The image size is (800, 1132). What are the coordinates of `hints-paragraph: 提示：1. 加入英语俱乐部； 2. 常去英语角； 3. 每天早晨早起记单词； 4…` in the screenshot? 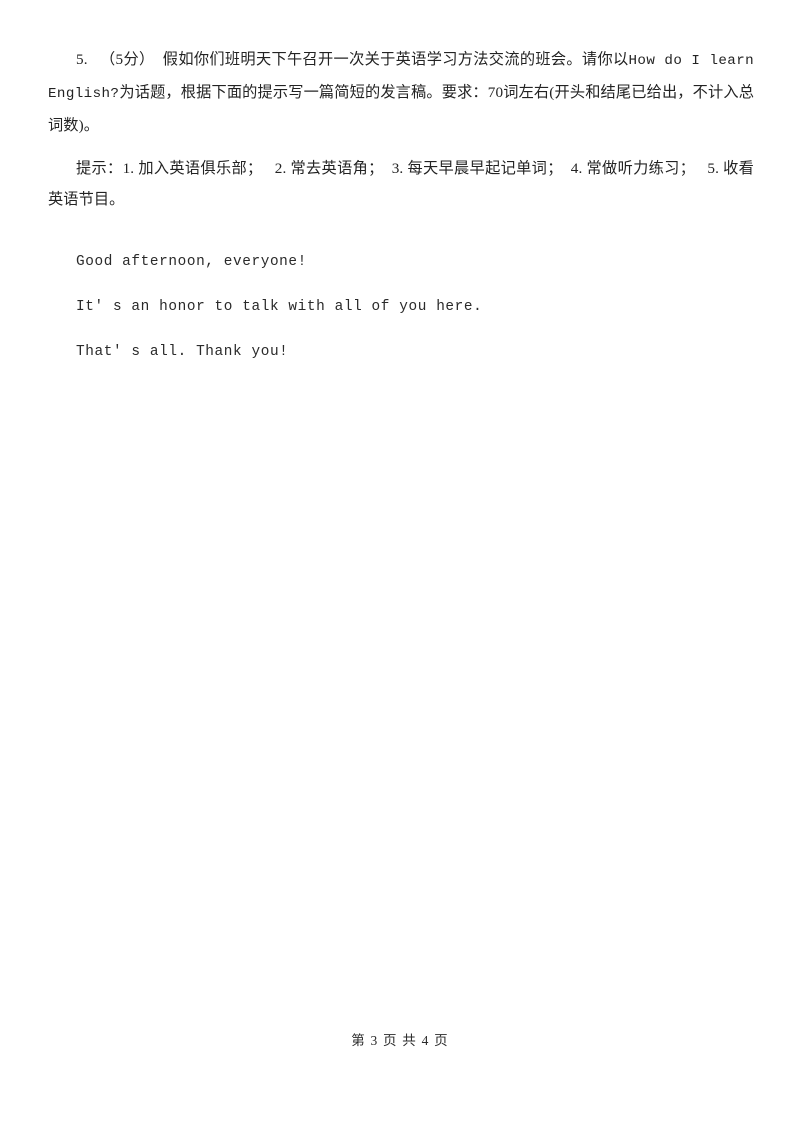 It's located at (401, 184).